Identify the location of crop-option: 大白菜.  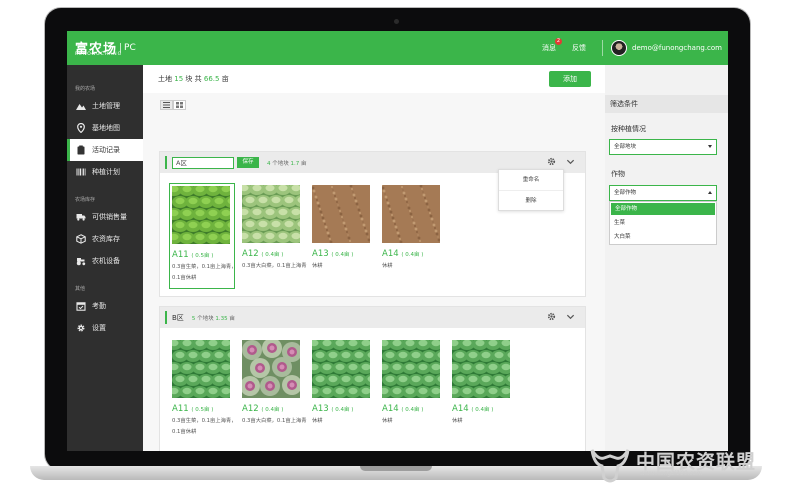
(663, 237).